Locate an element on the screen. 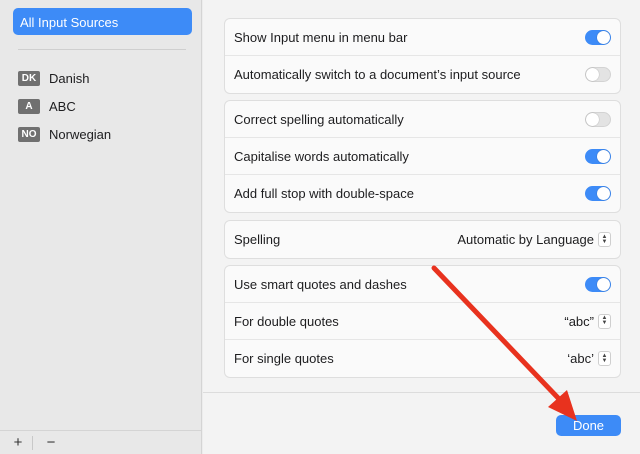  full-stop-label: Add full stop with double-space is located at coordinates (324, 193).